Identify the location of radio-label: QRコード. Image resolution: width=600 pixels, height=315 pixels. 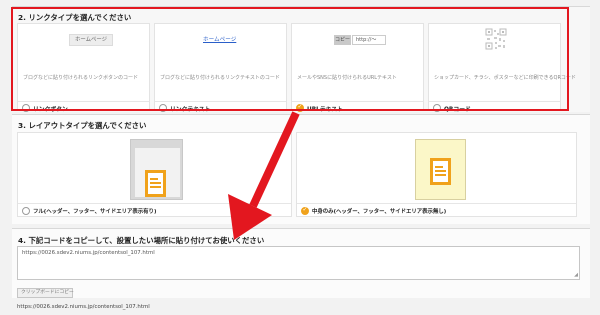
(457, 110).